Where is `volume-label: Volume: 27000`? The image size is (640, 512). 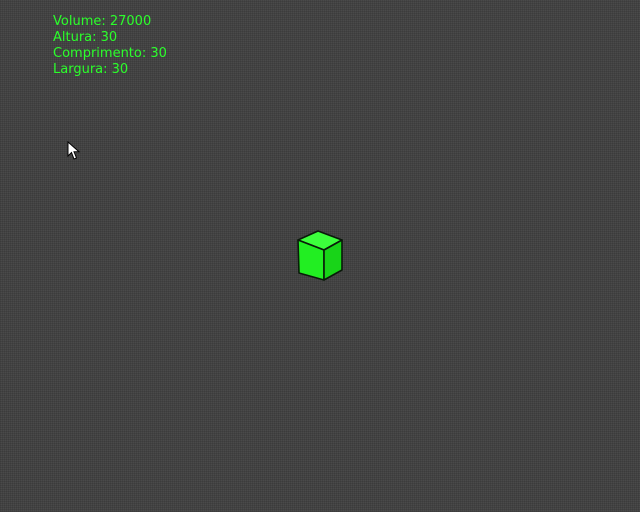
volume-label: Volume: 27000 is located at coordinates (102, 21).